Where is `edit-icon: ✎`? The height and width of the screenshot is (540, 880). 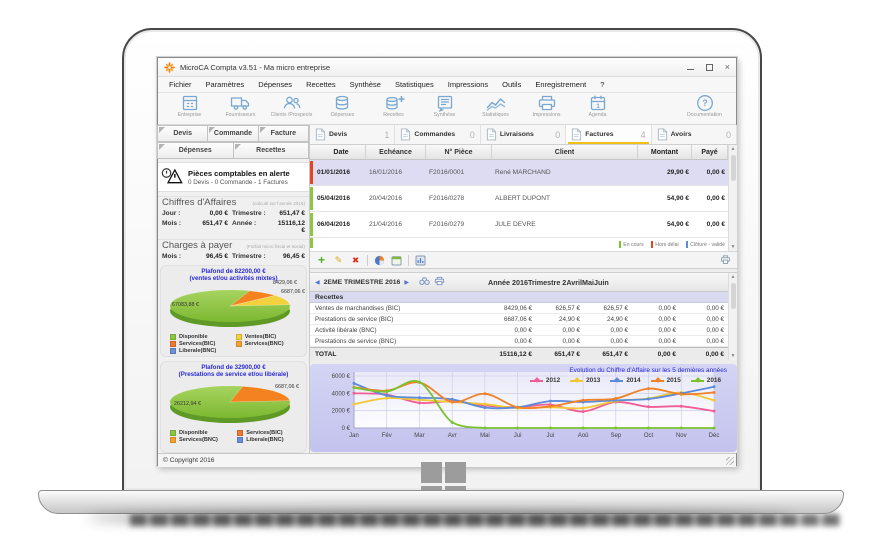 edit-icon: ✎ is located at coordinates (338, 260).